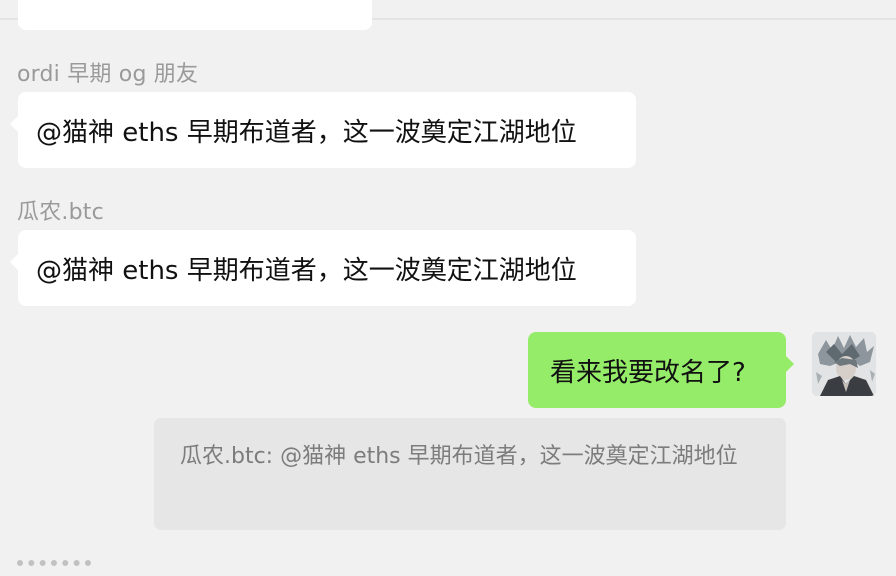 This screenshot has width=896, height=576. What do you see at coordinates (195, 15) in the screenshot?
I see `previous-message-bubble` at bounding box center [195, 15].